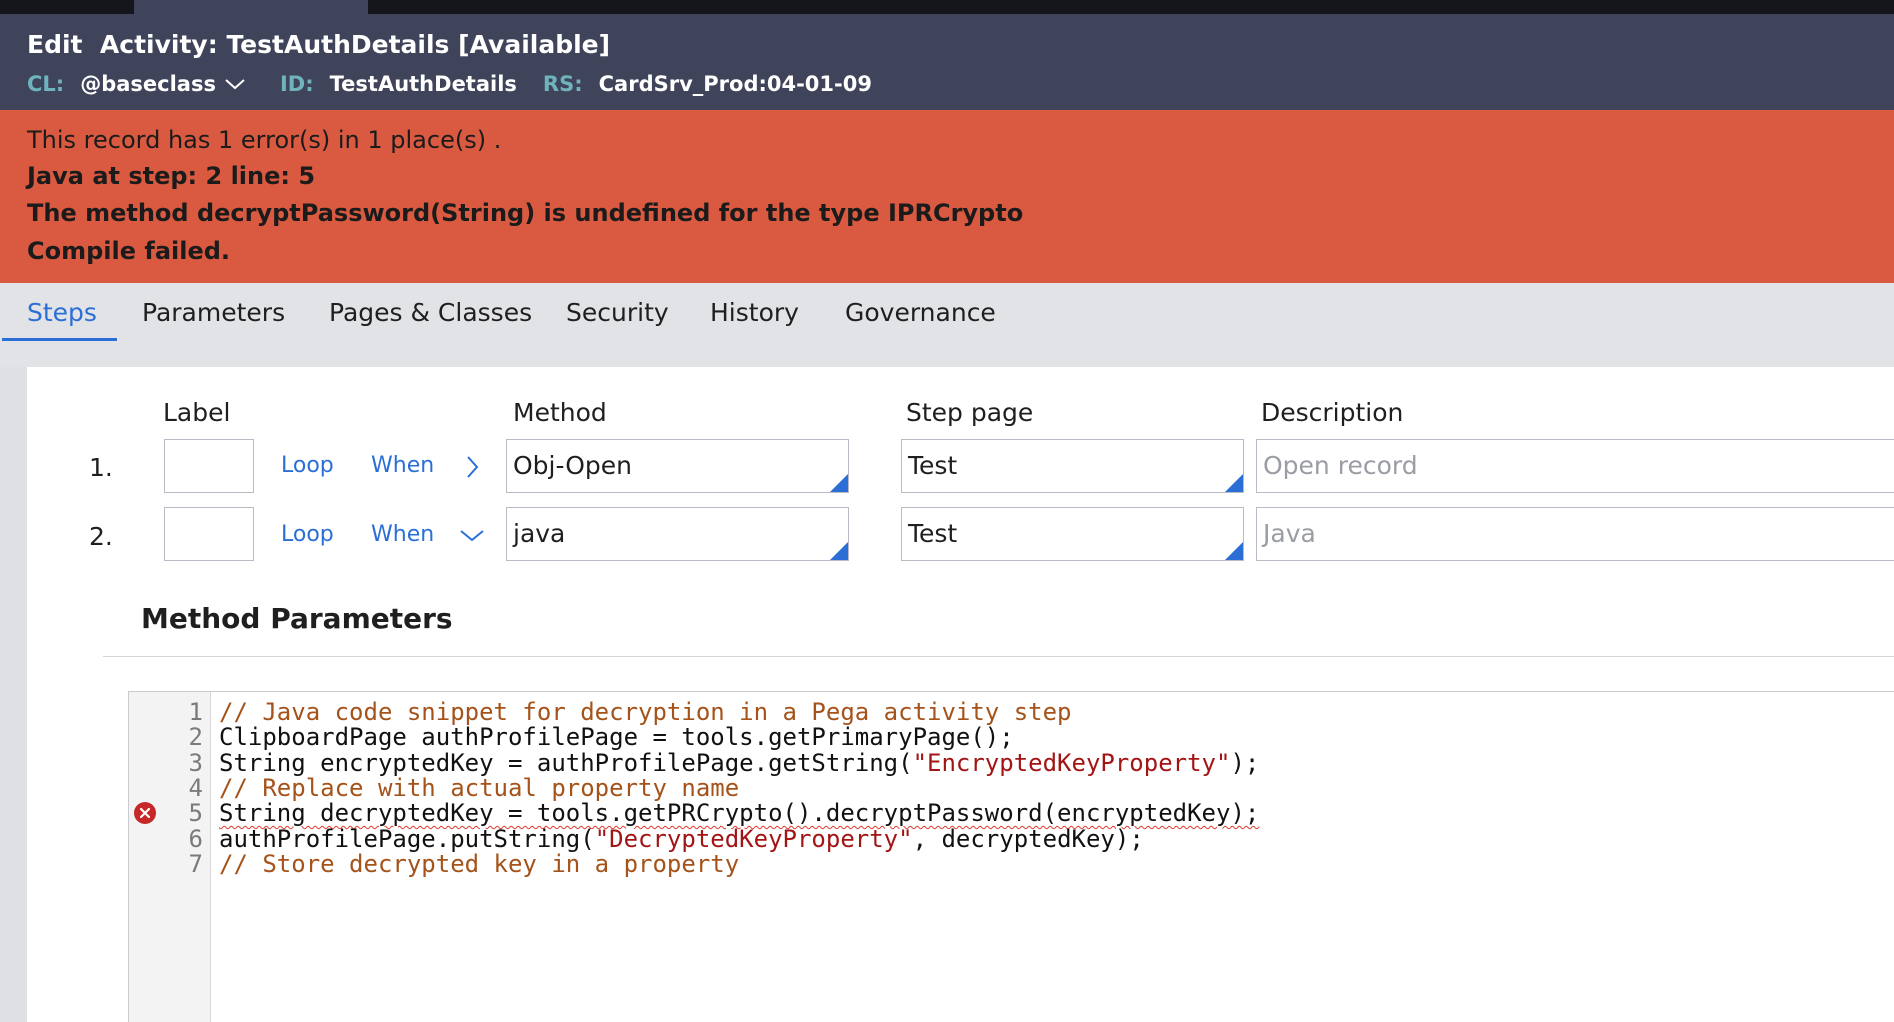  What do you see at coordinates (296, 84) in the screenshot?
I see `id-key: ID:` at bounding box center [296, 84].